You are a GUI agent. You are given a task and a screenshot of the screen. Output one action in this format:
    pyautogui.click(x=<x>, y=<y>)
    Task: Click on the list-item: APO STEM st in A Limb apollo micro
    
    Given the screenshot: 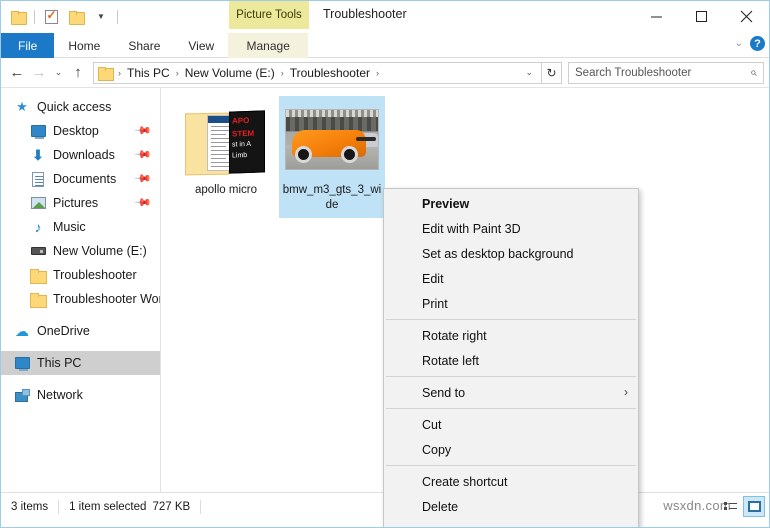 What is the action you would take?
    pyautogui.click(x=226, y=157)
    